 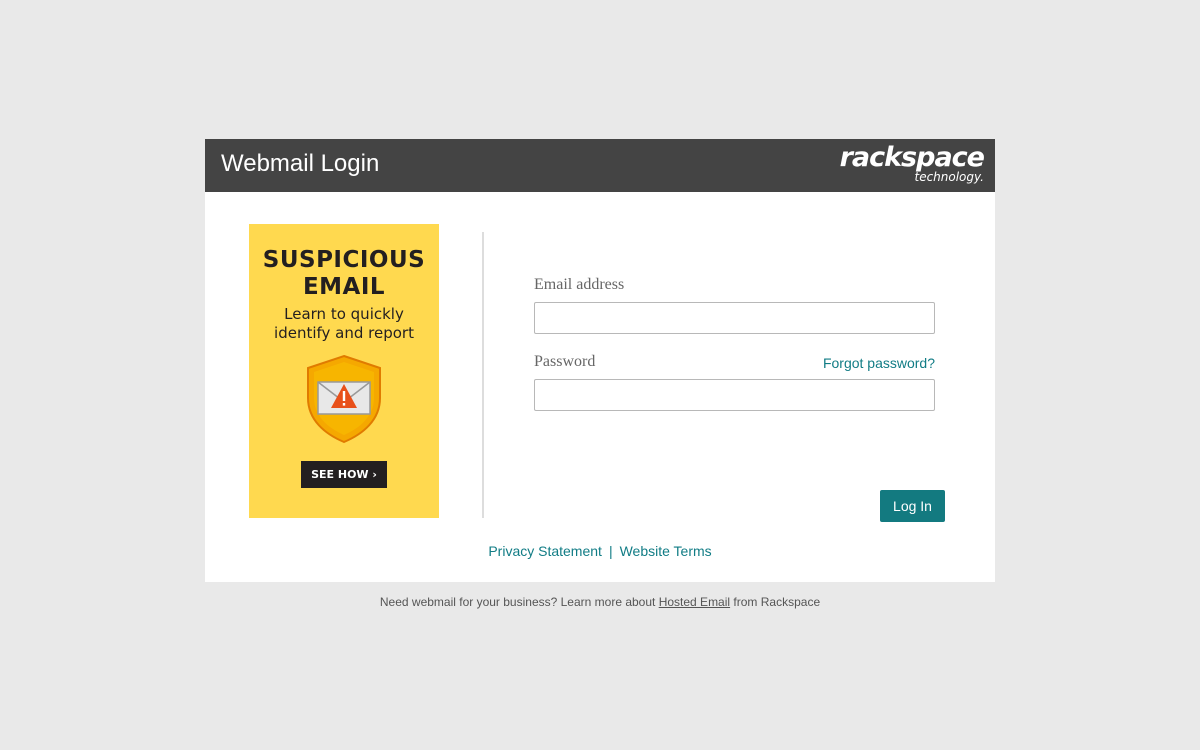 I want to click on email-field, so click(x=734, y=318).